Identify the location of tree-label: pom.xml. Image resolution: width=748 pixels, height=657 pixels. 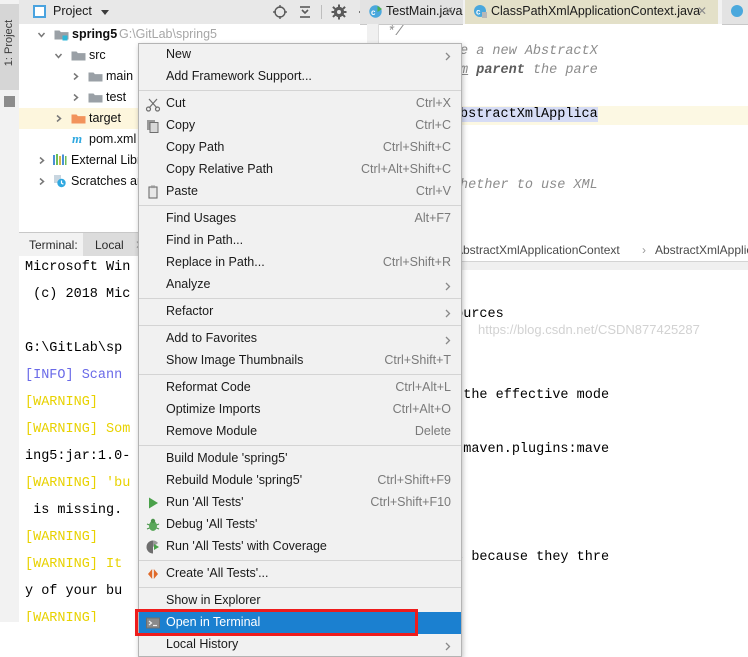
(113, 139).